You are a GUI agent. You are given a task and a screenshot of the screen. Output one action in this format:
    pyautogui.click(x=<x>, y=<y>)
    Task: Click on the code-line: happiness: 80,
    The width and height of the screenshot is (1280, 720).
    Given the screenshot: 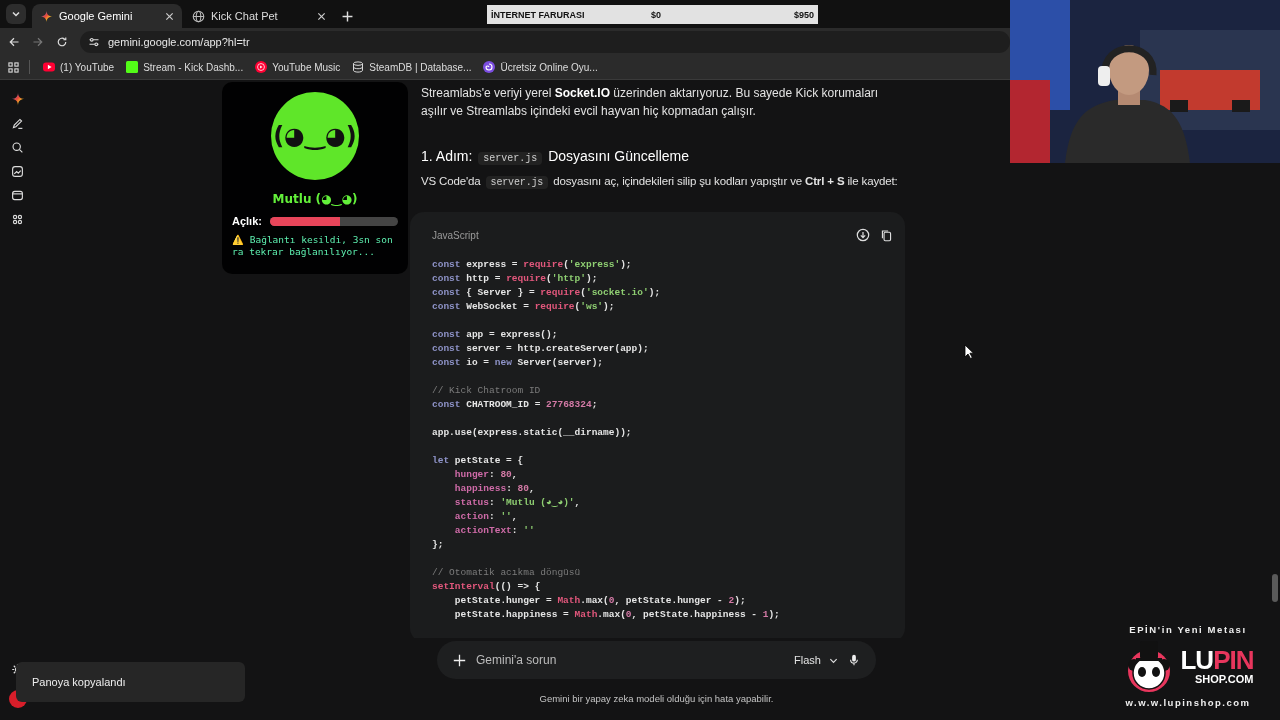 What is the action you would take?
    pyautogui.click(x=494, y=489)
    